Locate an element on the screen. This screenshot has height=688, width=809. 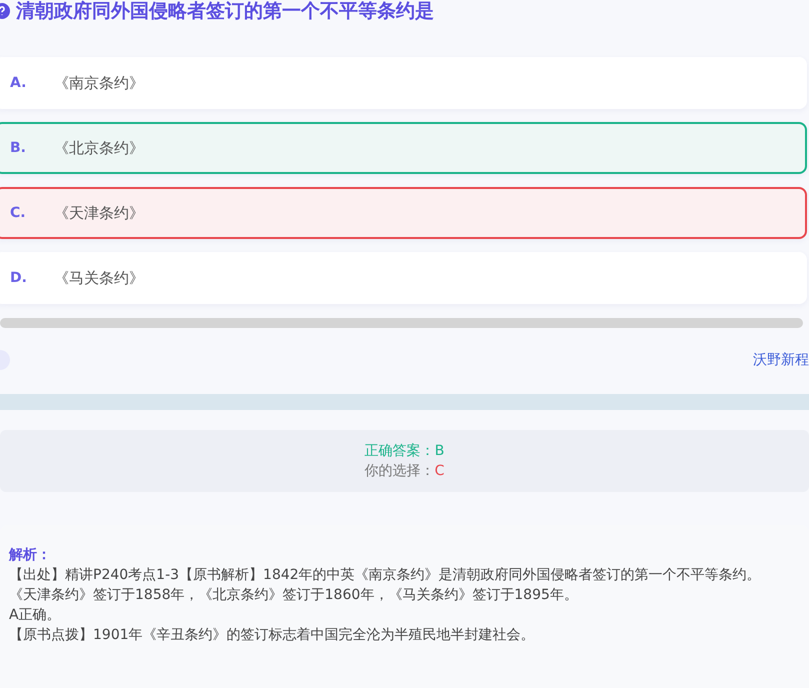
analysis-text: A正确。 is located at coordinates (35, 615).